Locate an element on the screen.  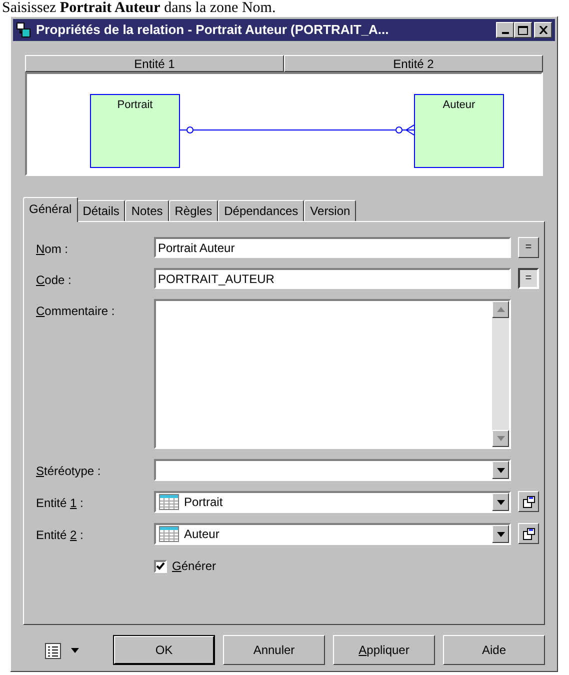
caption-text: Saisissez Portrait Auteur dans la zone Nom. is located at coordinates (139, 8).